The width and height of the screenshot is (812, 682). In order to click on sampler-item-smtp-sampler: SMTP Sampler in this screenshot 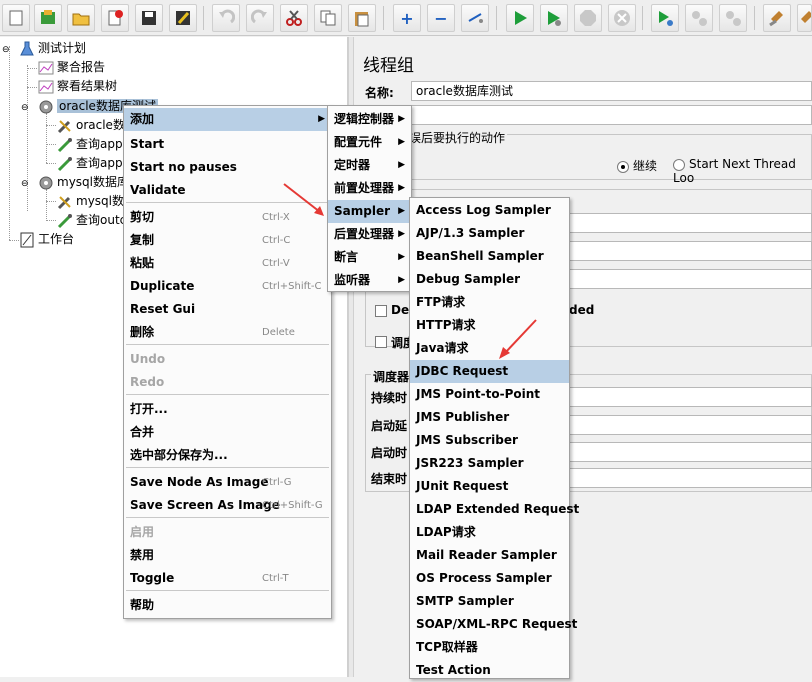, I will do `click(489, 601)`.